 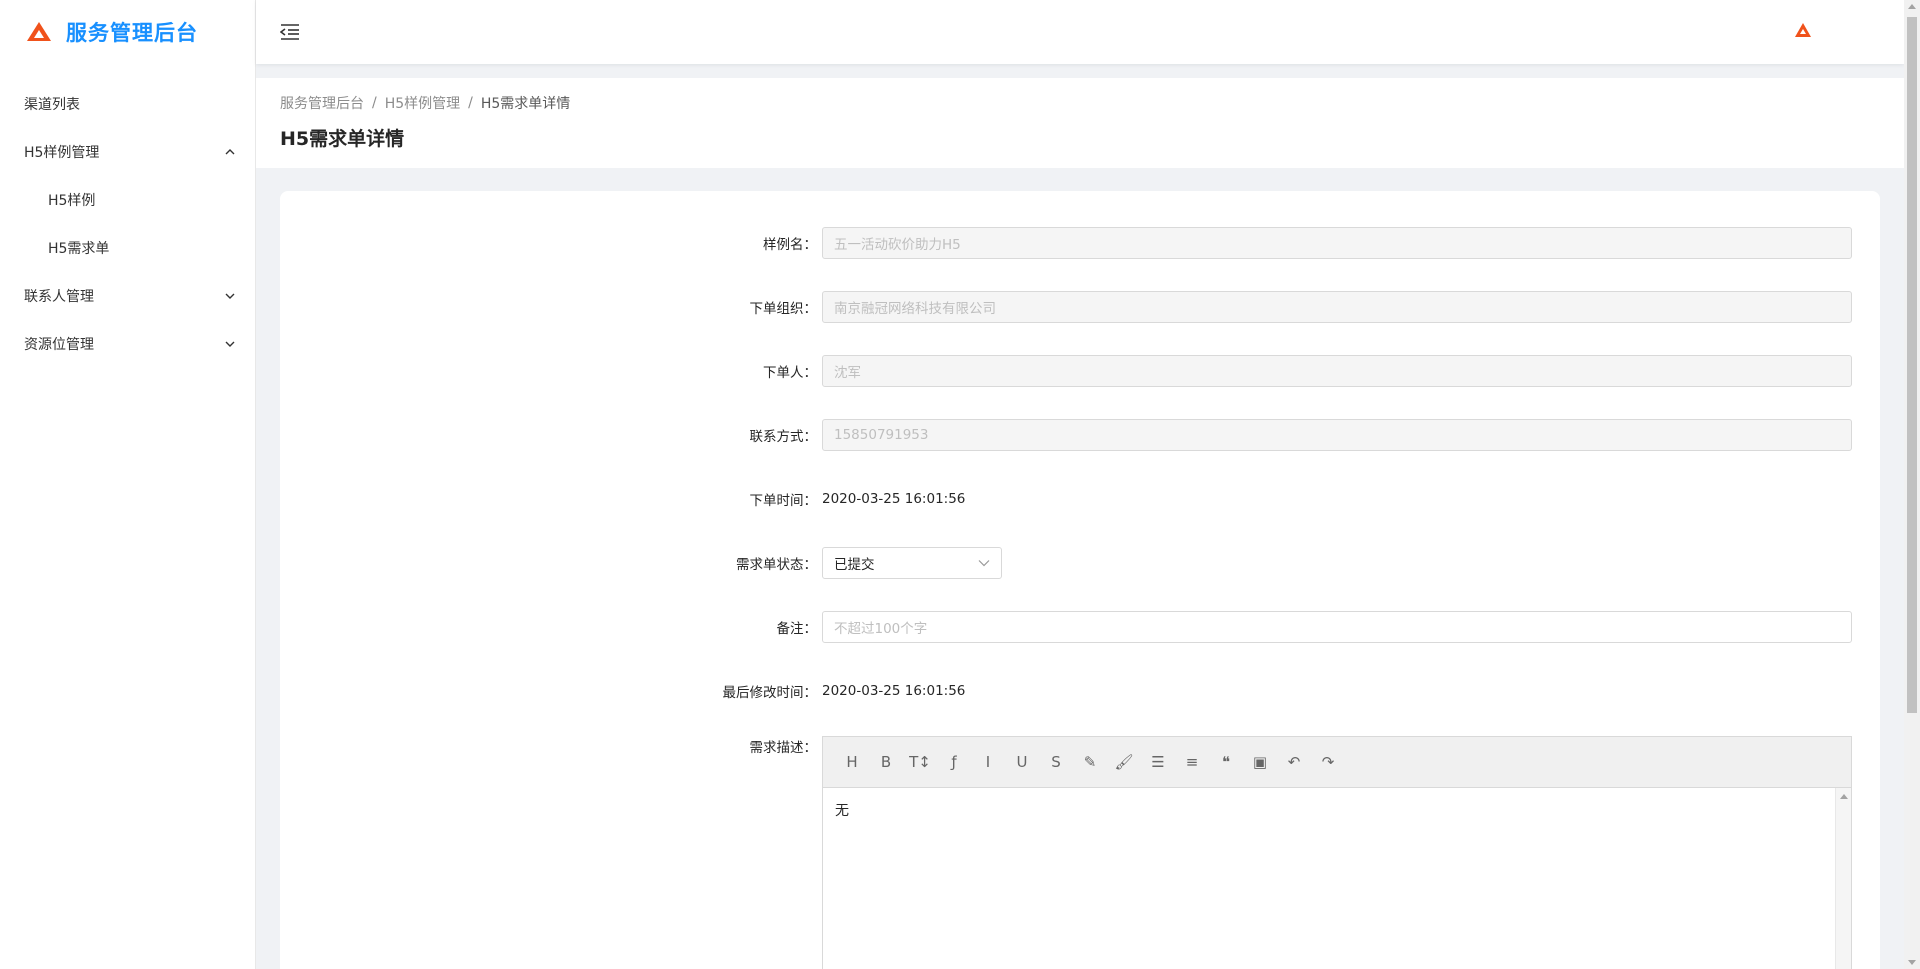 What do you see at coordinates (770, 693) in the screenshot?
I see `modified-time-label: 最后修改时间：` at bounding box center [770, 693].